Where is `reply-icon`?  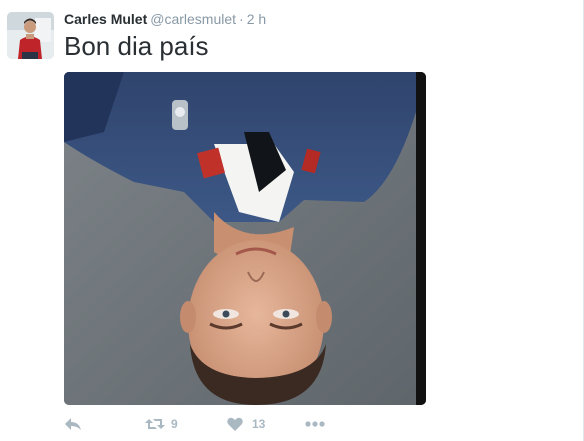
reply-icon is located at coordinates (73, 424).